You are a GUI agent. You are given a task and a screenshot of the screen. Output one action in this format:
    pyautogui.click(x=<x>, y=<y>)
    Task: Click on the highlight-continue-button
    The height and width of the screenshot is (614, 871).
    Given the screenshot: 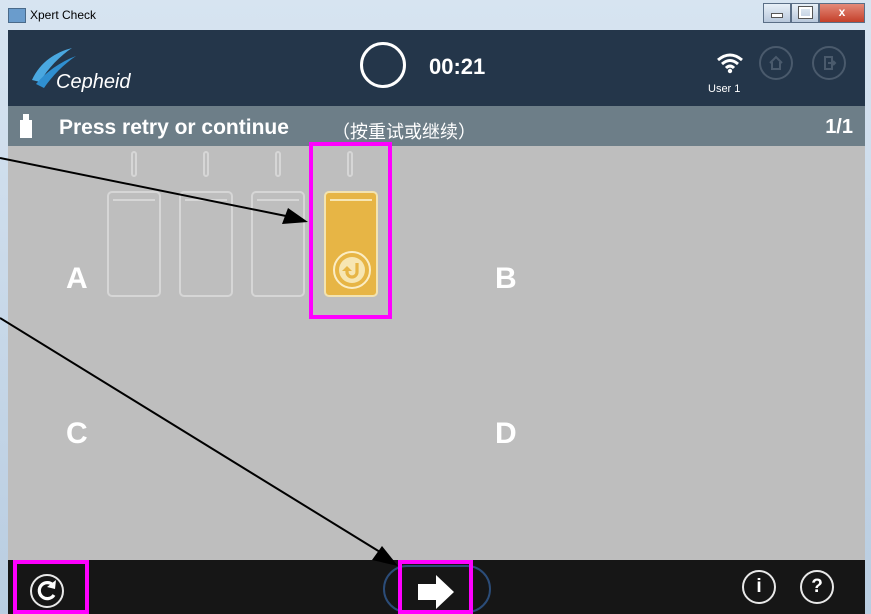 What is the action you would take?
    pyautogui.click(x=435, y=587)
    